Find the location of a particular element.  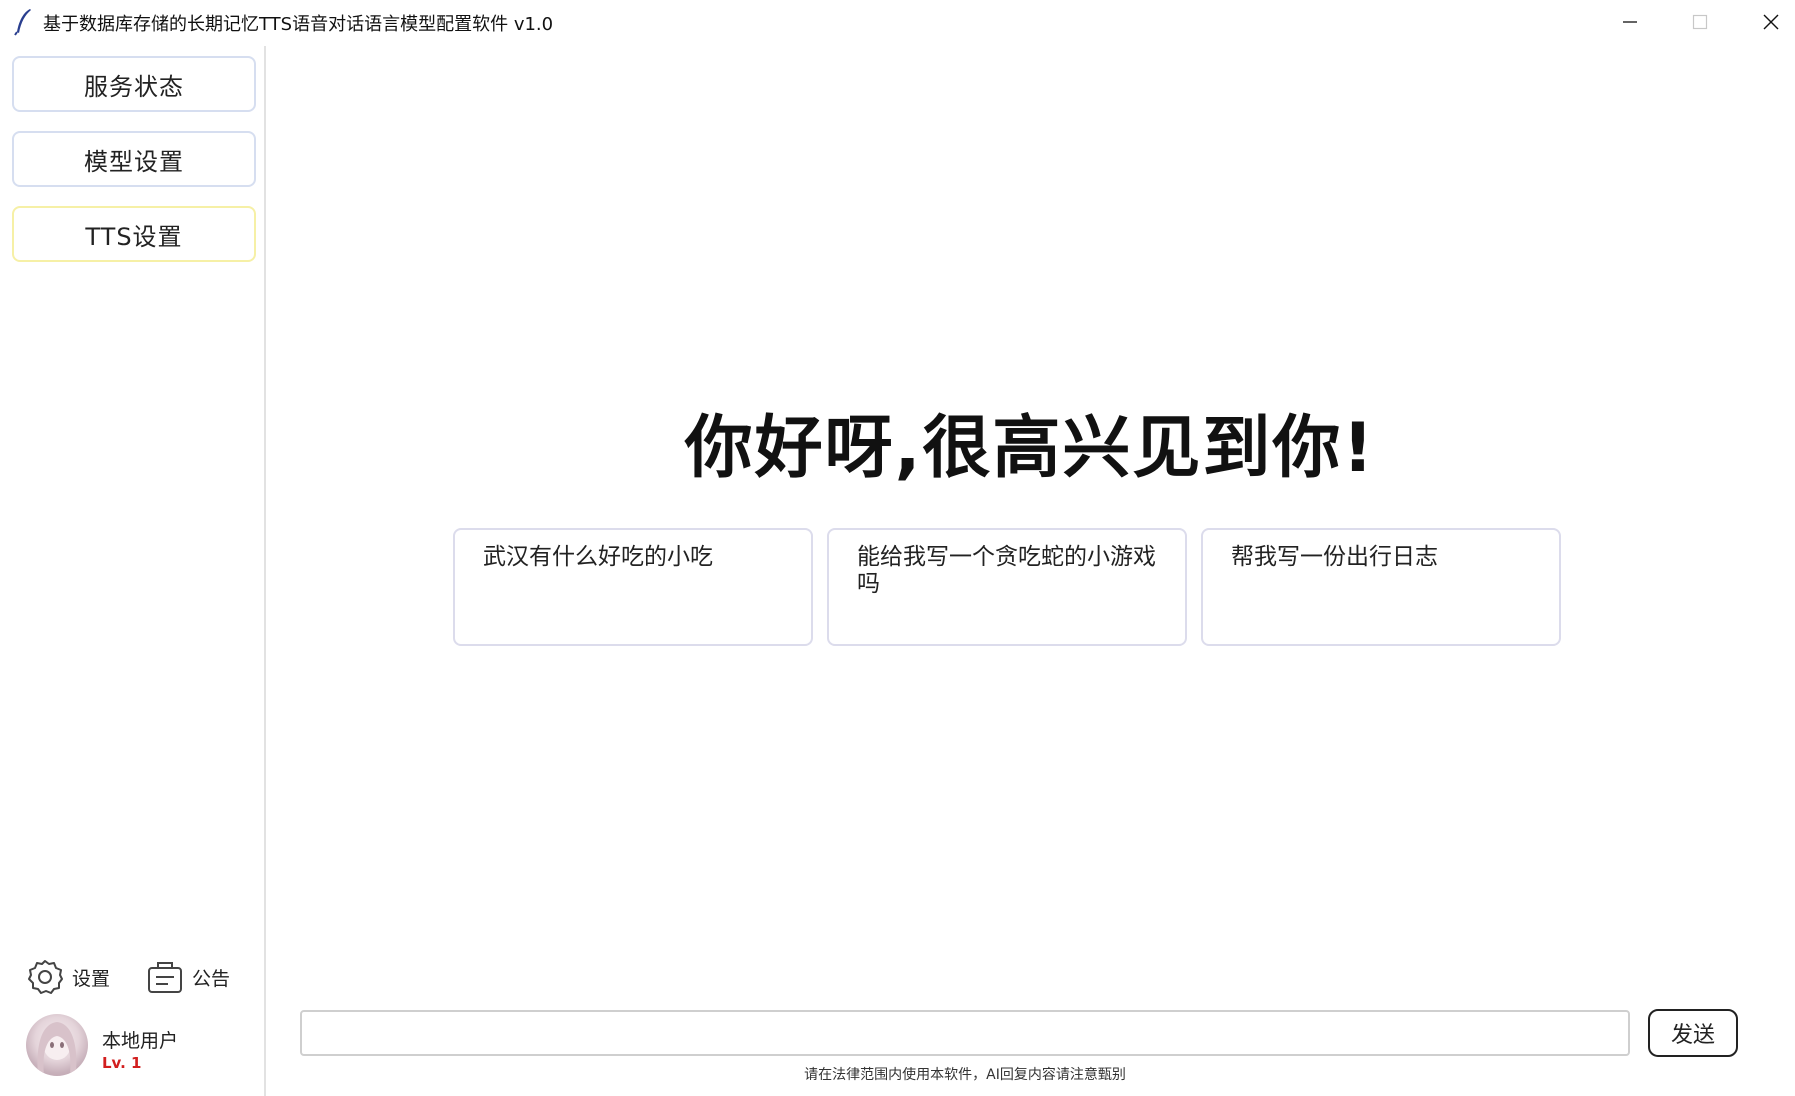

minimize-icon is located at coordinates (1630, 22).